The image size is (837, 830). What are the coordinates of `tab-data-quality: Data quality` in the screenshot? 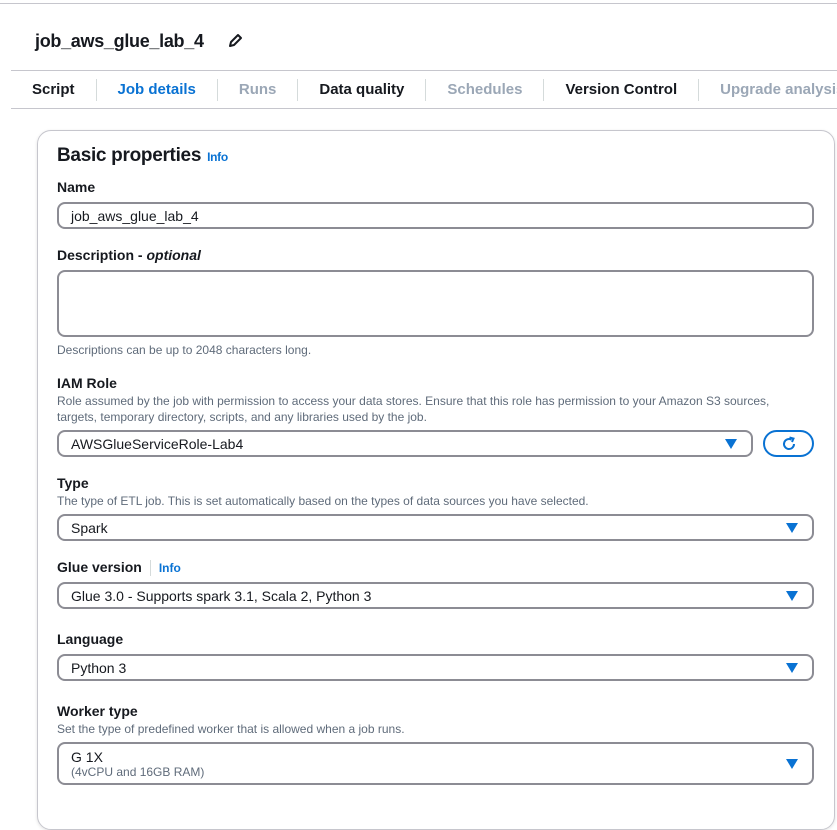 It's located at (361, 90).